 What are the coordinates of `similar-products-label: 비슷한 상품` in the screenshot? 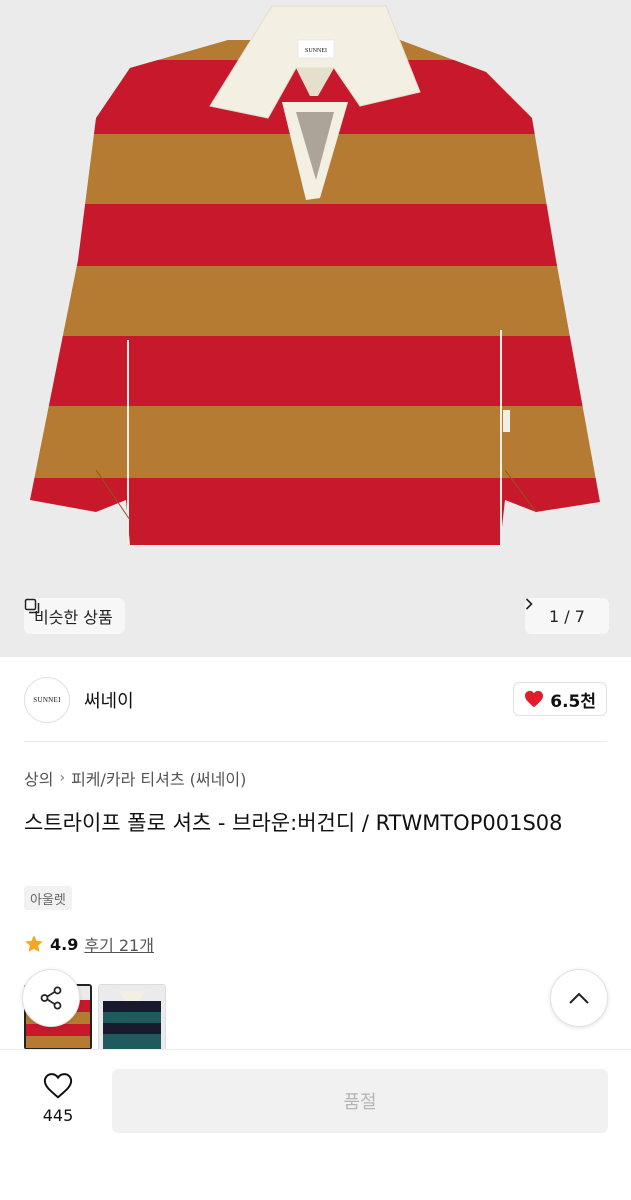 It's located at (73, 617).